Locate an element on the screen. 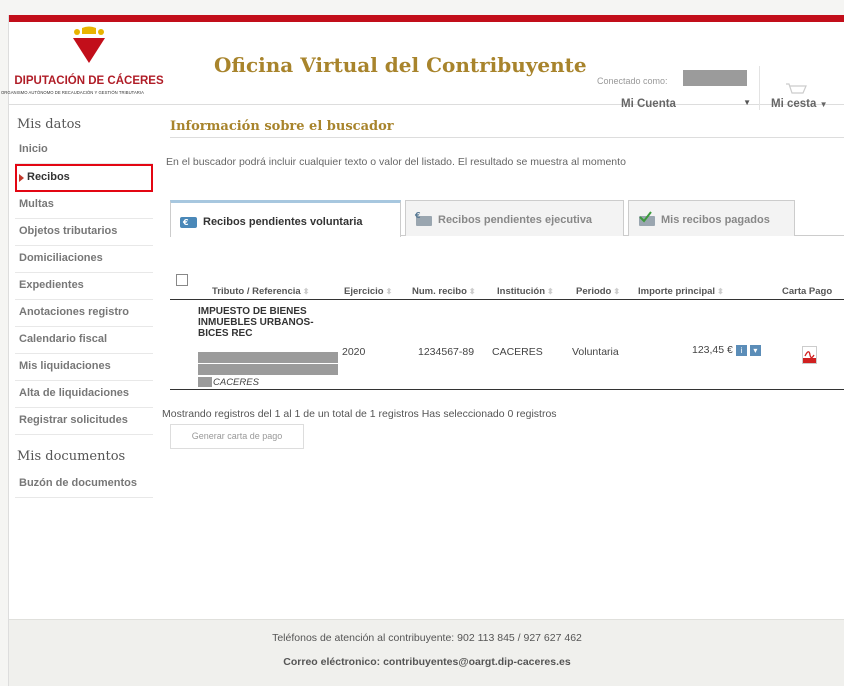 The width and height of the screenshot is (844, 686). sidebar-item-multas: Multas is located at coordinates (84, 205).